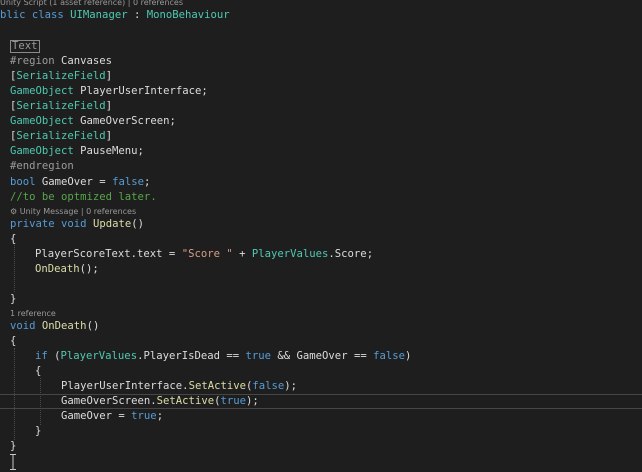  What do you see at coordinates (351, 401) in the screenshot?
I see `code-line-show-gameover-screen: GameOverScreen.SetActive(true);` at bounding box center [351, 401].